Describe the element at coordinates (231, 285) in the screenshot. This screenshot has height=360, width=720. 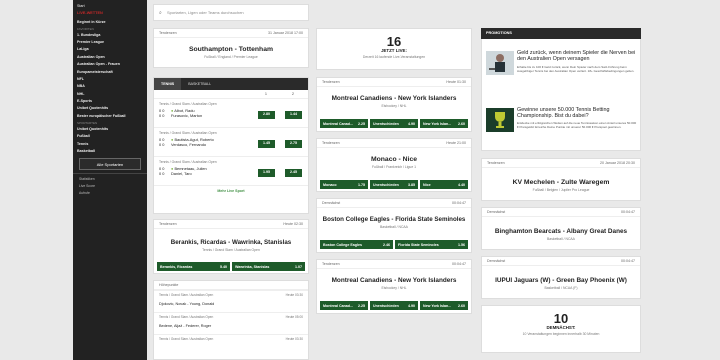
I see `card-header: Höhepunkte` at that location.